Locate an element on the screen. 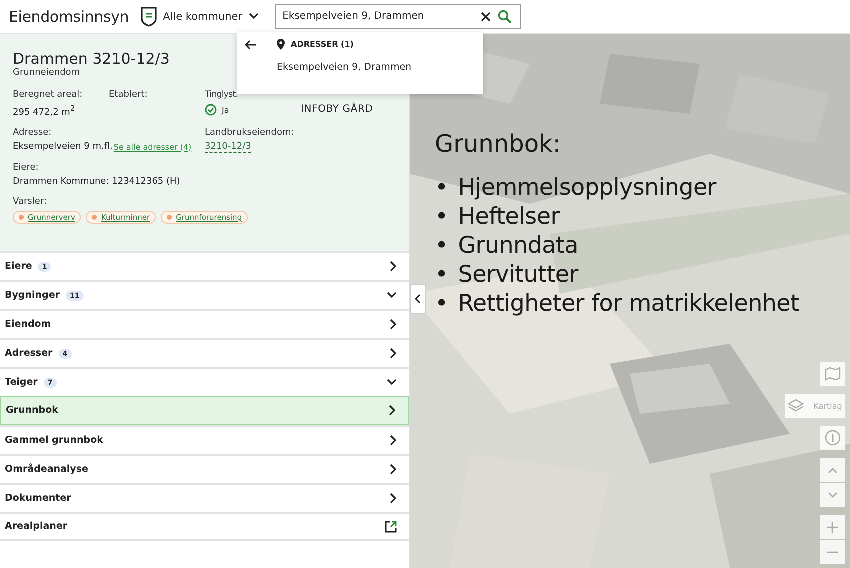  collapse-panel-button is located at coordinates (418, 299).